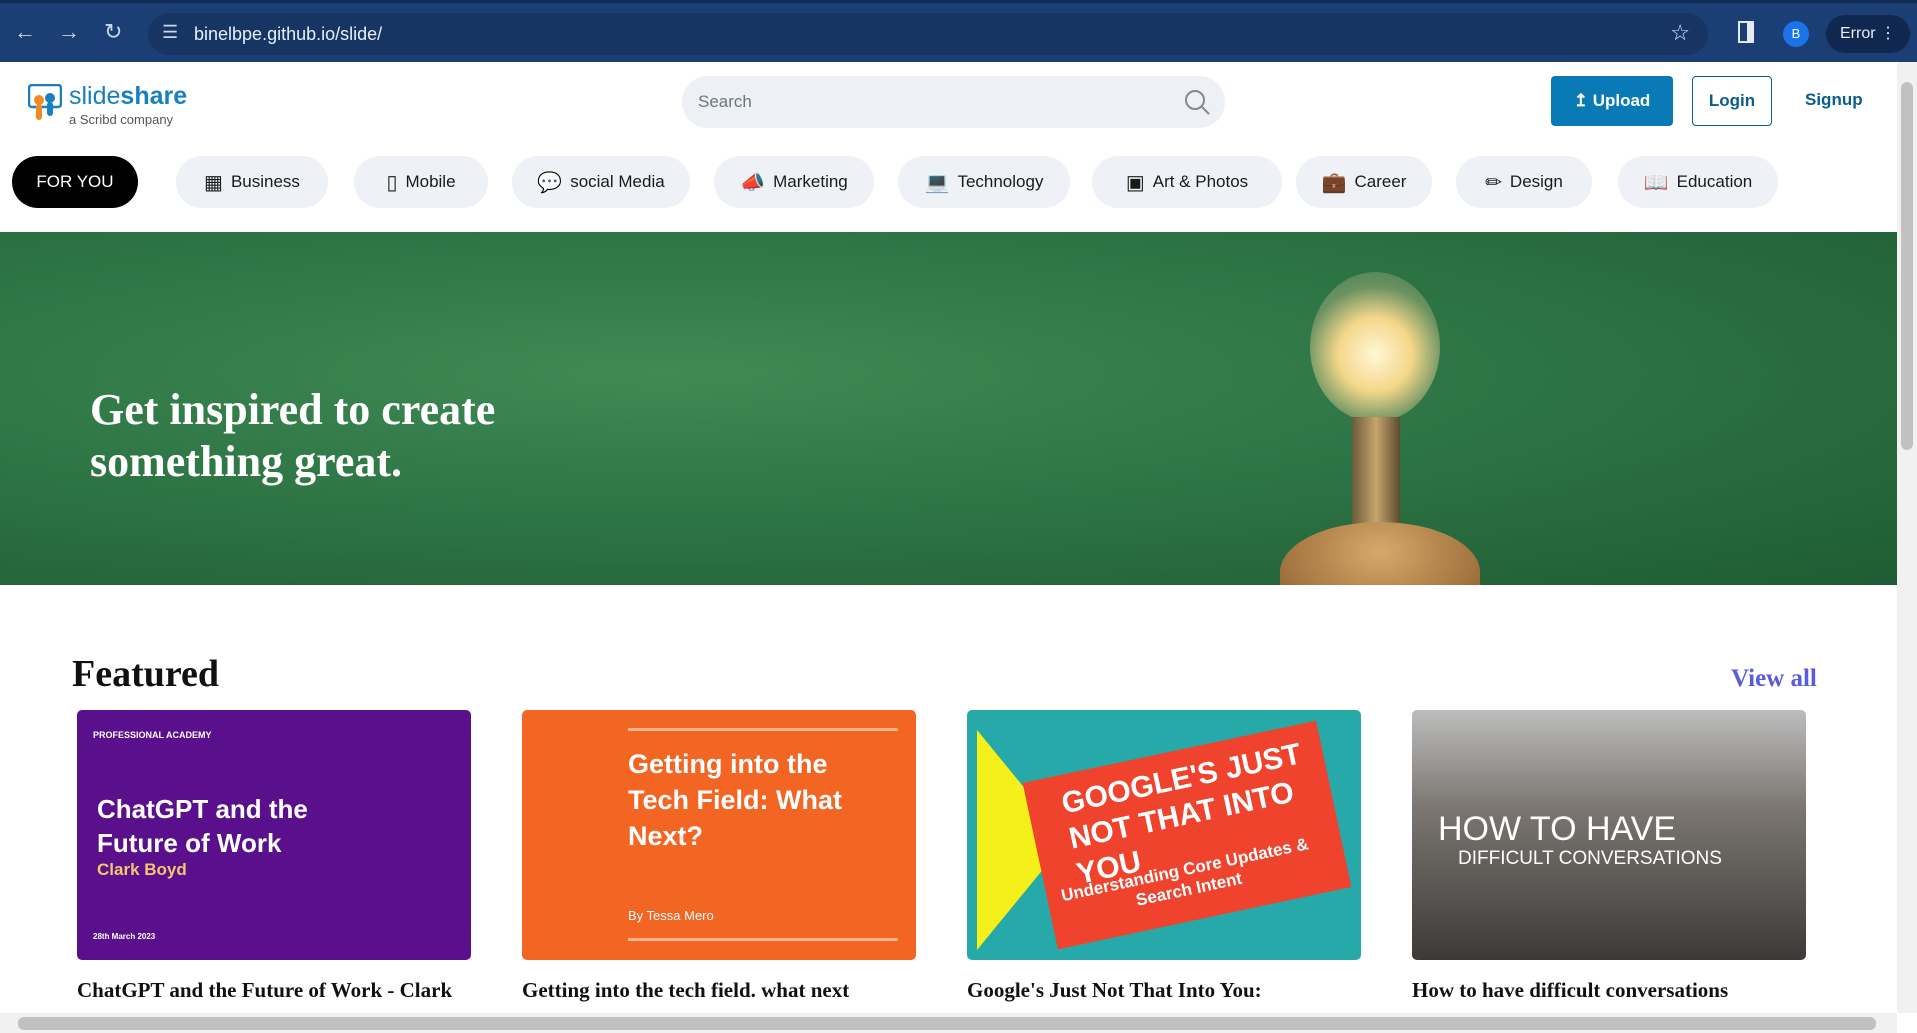  Describe the element at coordinates (1114, 990) in the screenshot. I see `featured-card-title: Google's Just Not That Into You:` at that location.